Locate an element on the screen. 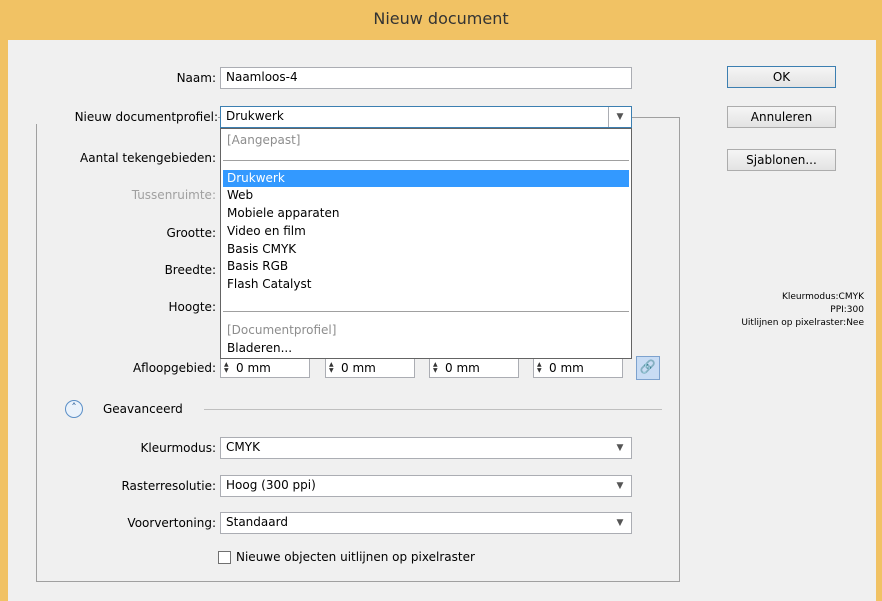 The image size is (882, 601). dialog-title: Nieuw document is located at coordinates (441, 18).